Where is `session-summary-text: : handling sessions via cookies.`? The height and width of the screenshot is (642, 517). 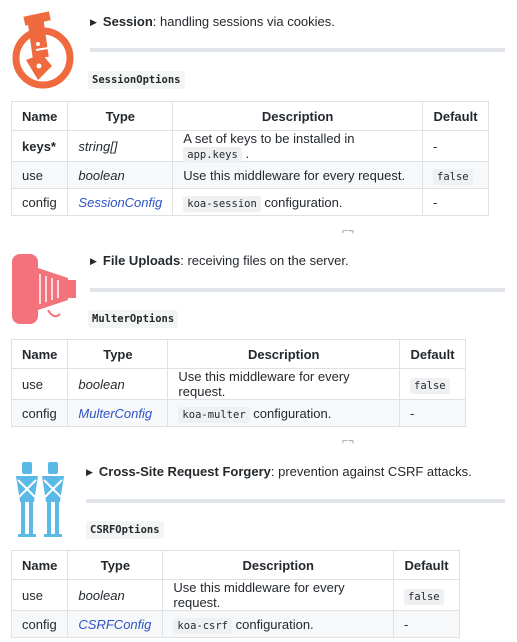
session-summary-text: : handling sessions via cookies. is located at coordinates (243, 21).